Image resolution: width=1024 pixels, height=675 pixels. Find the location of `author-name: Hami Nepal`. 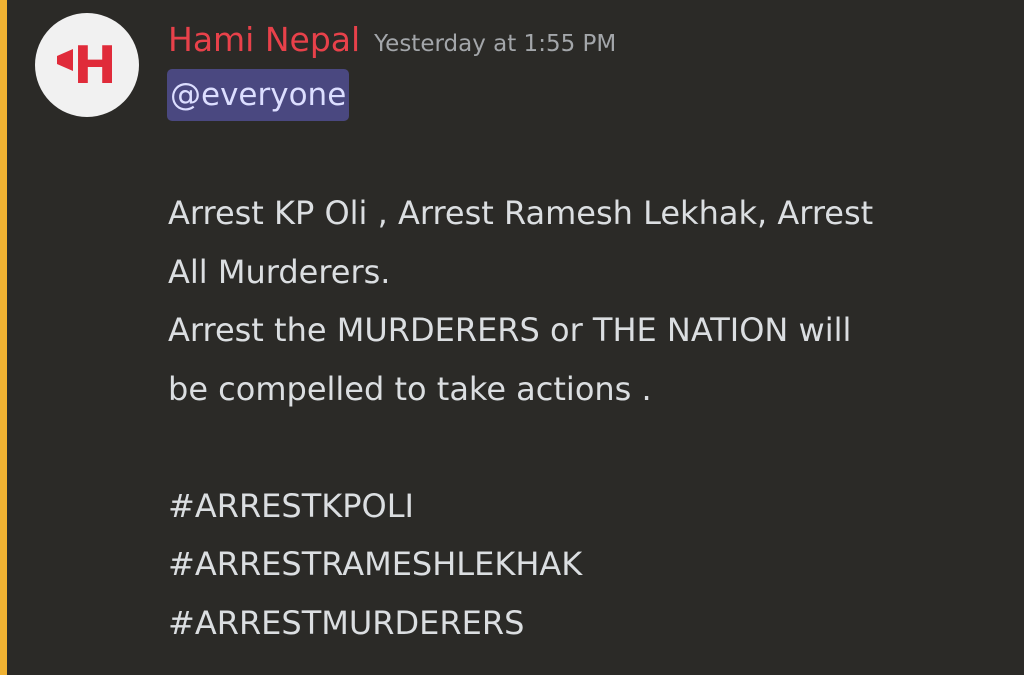

author-name: Hami Nepal is located at coordinates (264, 39).